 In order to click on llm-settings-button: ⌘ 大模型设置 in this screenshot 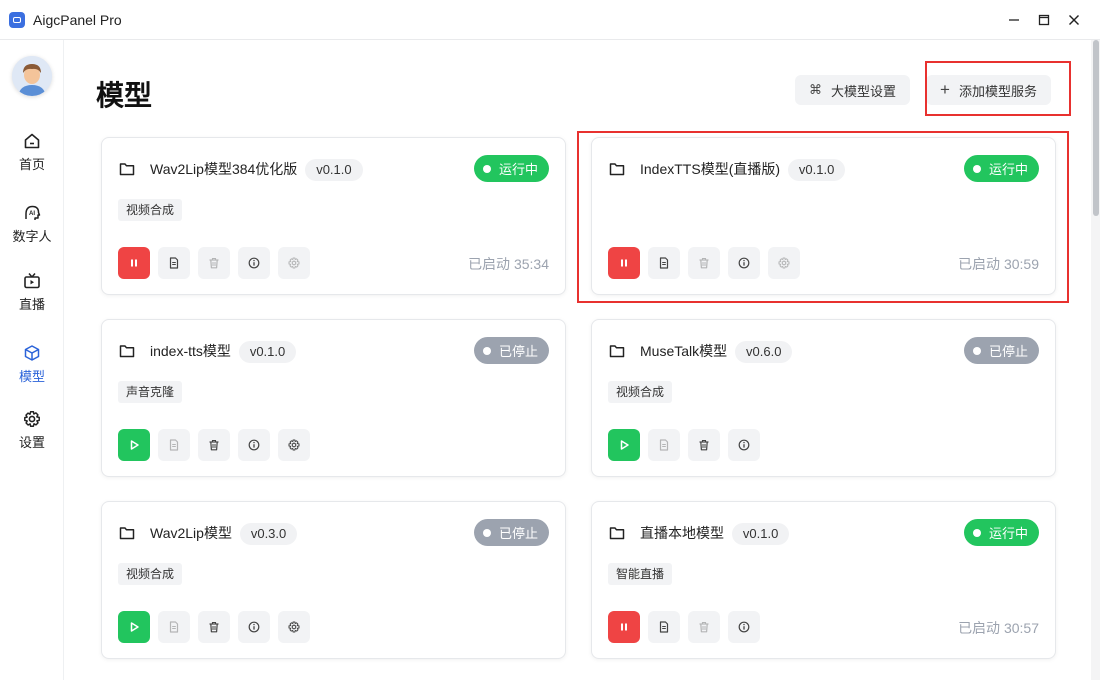, I will do `click(853, 90)`.